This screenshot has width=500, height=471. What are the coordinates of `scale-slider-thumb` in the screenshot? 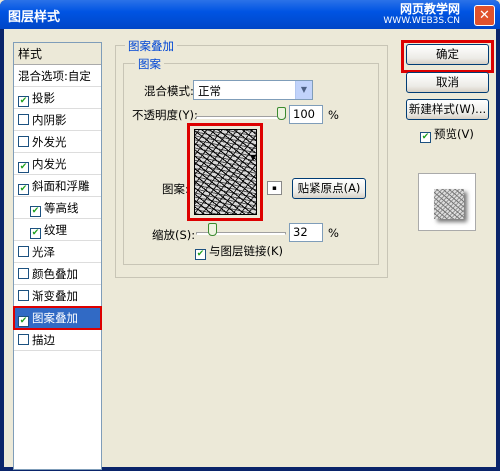 It's located at (213, 229).